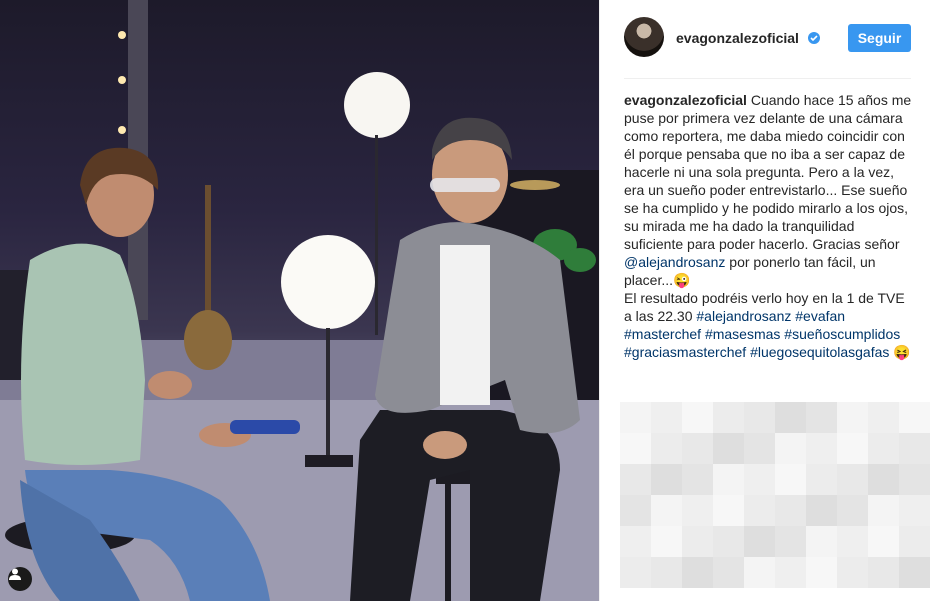 This screenshot has width=934, height=601. I want to click on hashtag-link: #masterchef, so click(662, 334).